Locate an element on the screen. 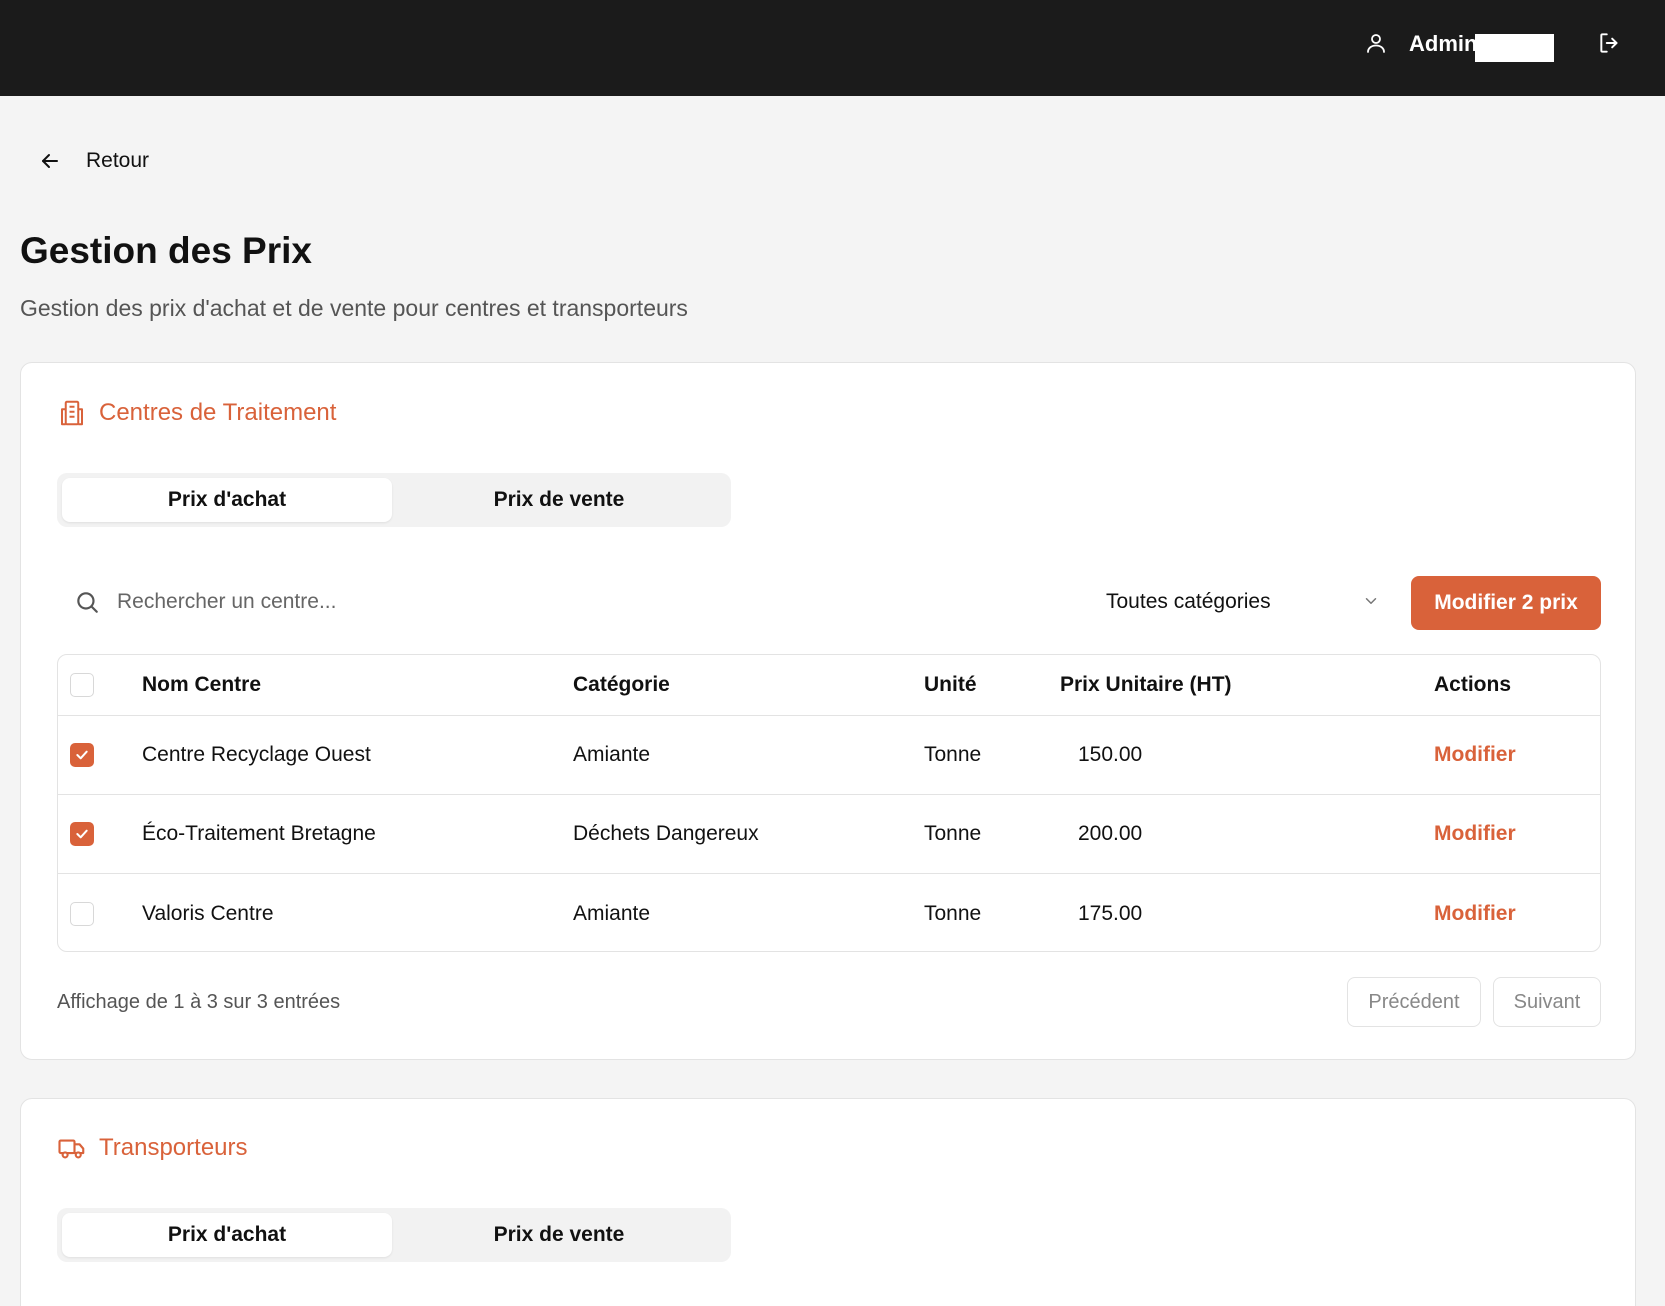 The width and height of the screenshot is (1665, 1306). category-select: Toutes catégories is located at coordinates (1246, 602).